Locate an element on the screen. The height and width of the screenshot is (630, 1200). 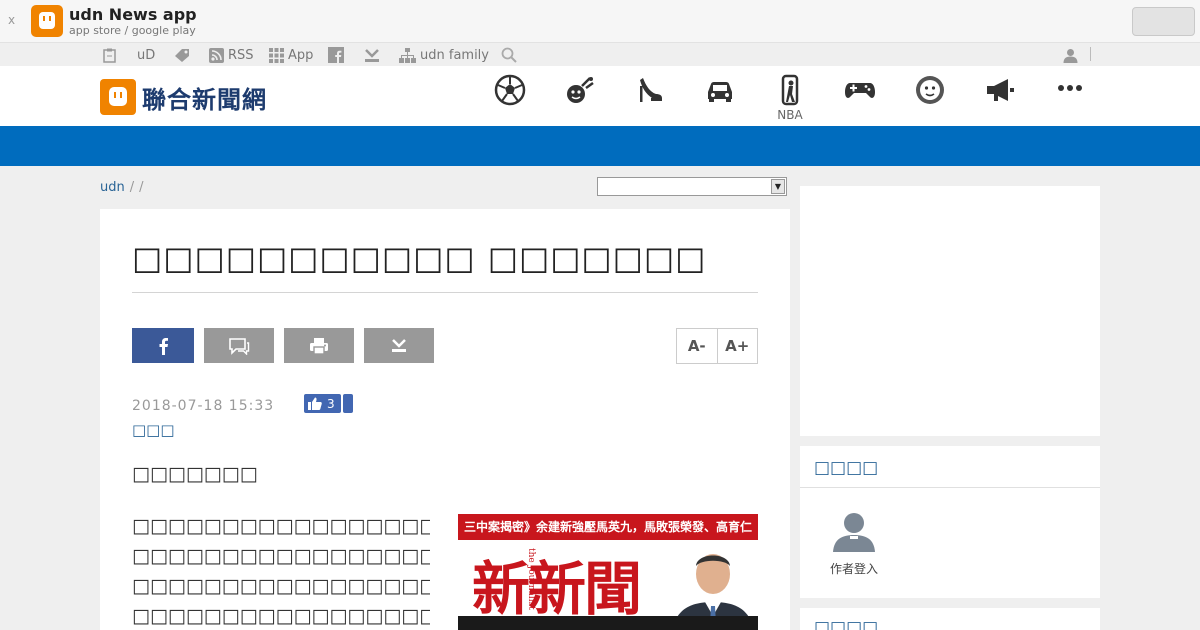
thumbs-up-icon is located at coordinates (315, 403).